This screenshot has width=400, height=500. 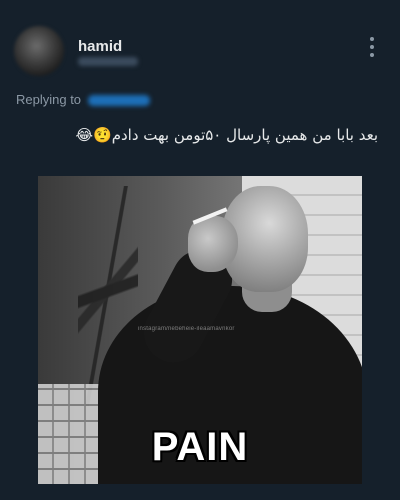 I want to click on avatar, so click(x=39, y=51).